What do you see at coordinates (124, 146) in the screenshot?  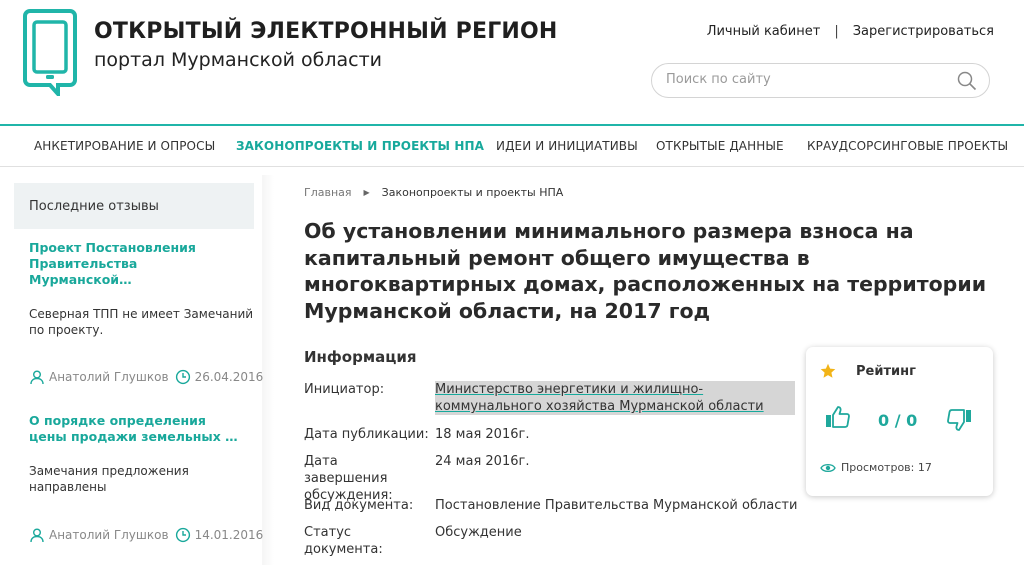 I see `nav-item-surveys: АНКЕТИРОВАНИЕ И ОПРОСЫ` at bounding box center [124, 146].